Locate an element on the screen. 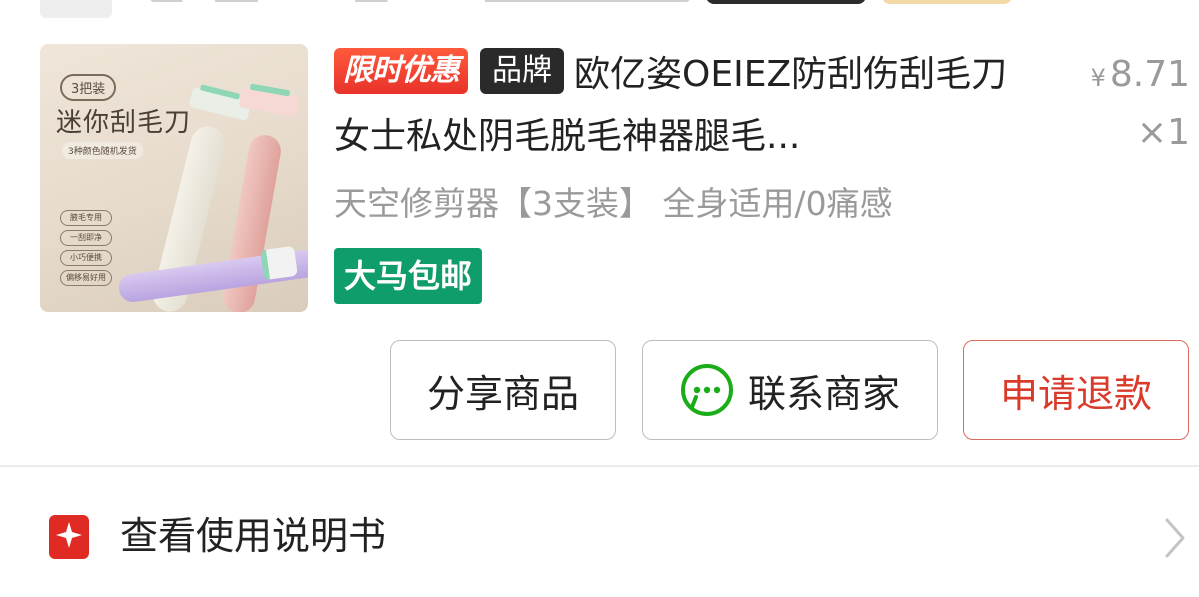 The height and width of the screenshot is (597, 1199). cutoff-text is located at coordinates (420, 1).